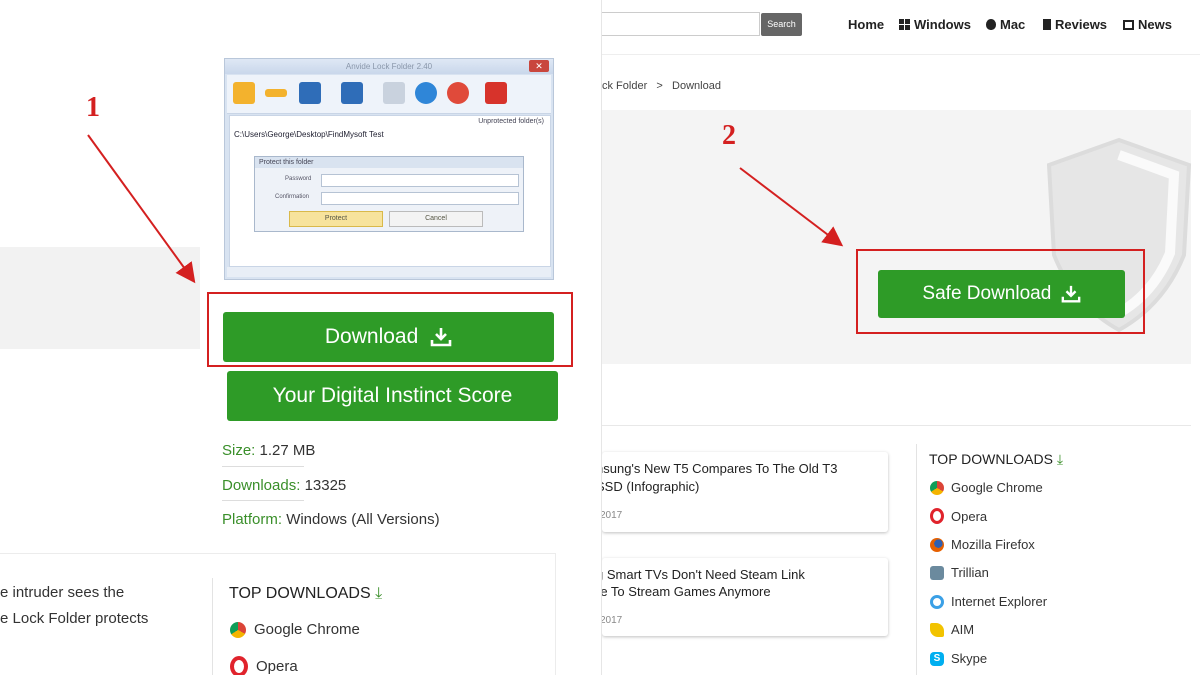 The width and height of the screenshot is (1200, 675). Describe the element at coordinates (239, 450) in the screenshot. I see `size-key: Size:` at that location.